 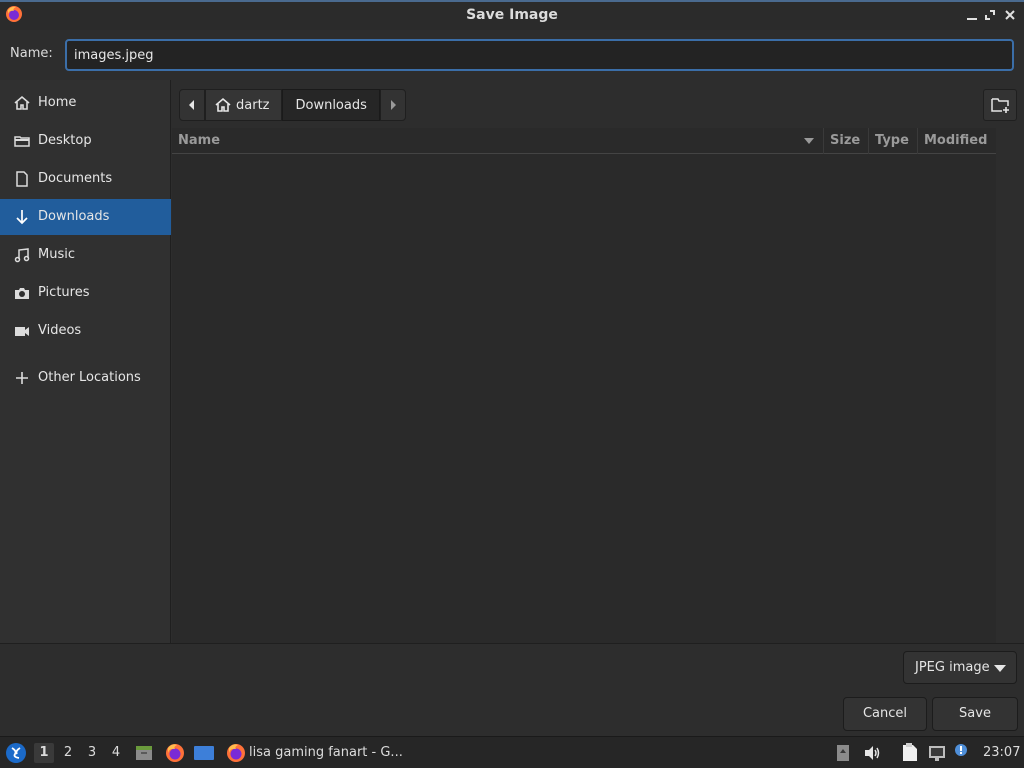 What do you see at coordinates (85, 331) in the screenshot?
I see `sidebar-item-videos: Videos` at bounding box center [85, 331].